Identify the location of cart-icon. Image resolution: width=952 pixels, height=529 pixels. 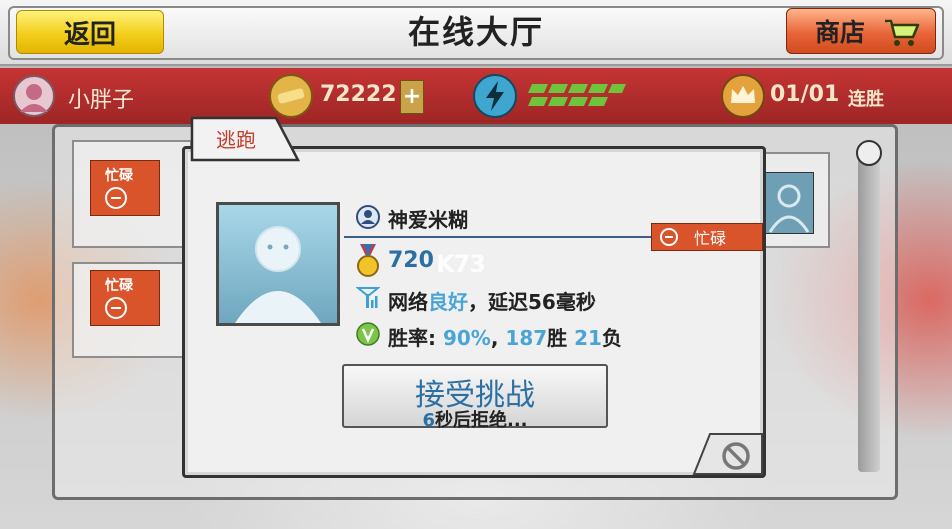
(902, 32).